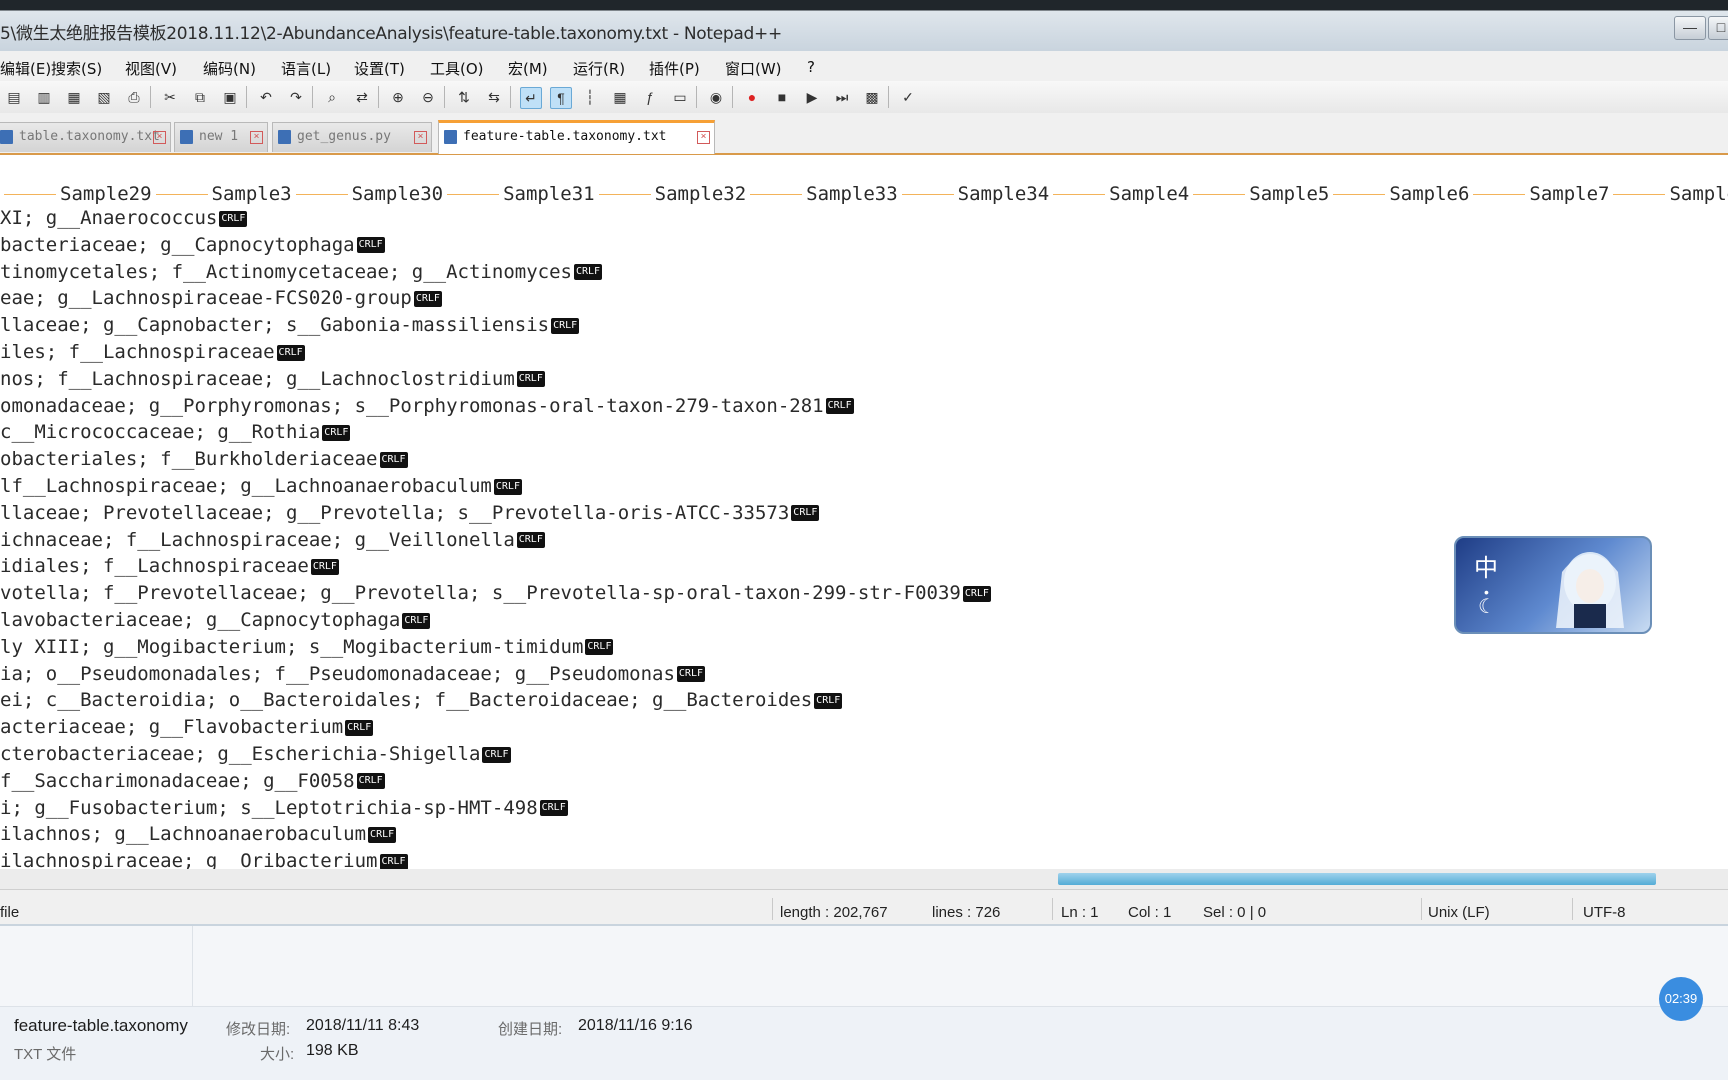 The image size is (1728, 1080). I want to click on save-all-icon: ▧, so click(104, 97).